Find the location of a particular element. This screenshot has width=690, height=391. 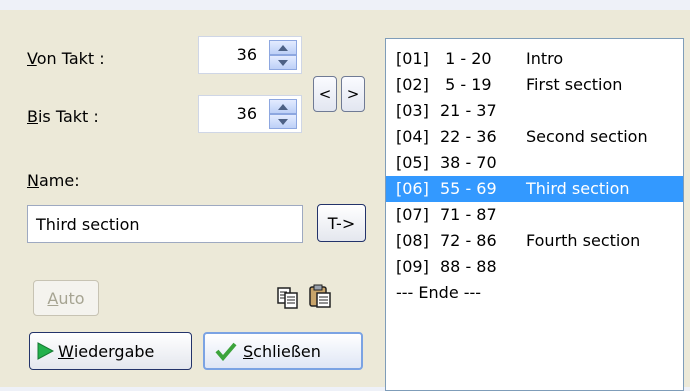

play-label: iedergabe is located at coordinates (114, 351).